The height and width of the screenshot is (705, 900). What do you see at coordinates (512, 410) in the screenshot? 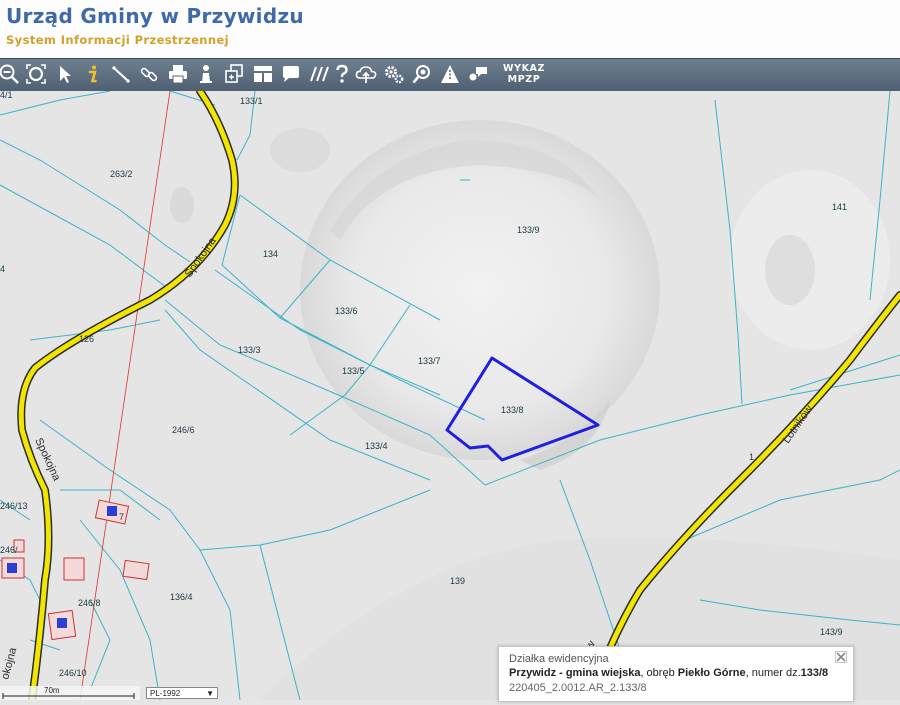
I see `parcel-label: 133/8` at bounding box center [512, 410].